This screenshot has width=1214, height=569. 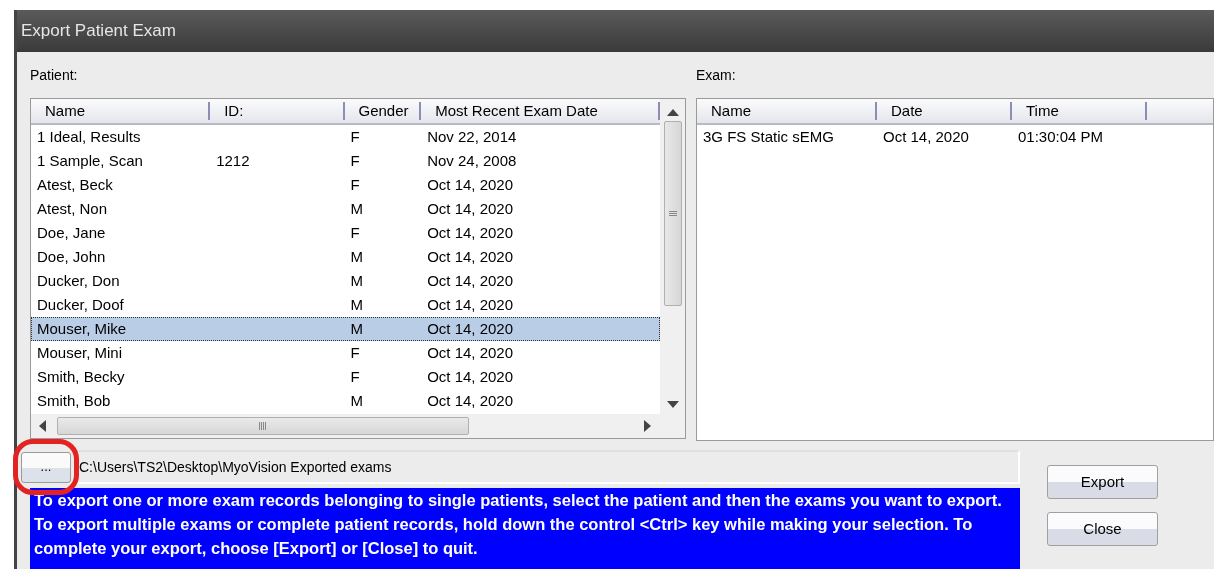 I want to click on column-header: ID:, so click(x=277, y=111).